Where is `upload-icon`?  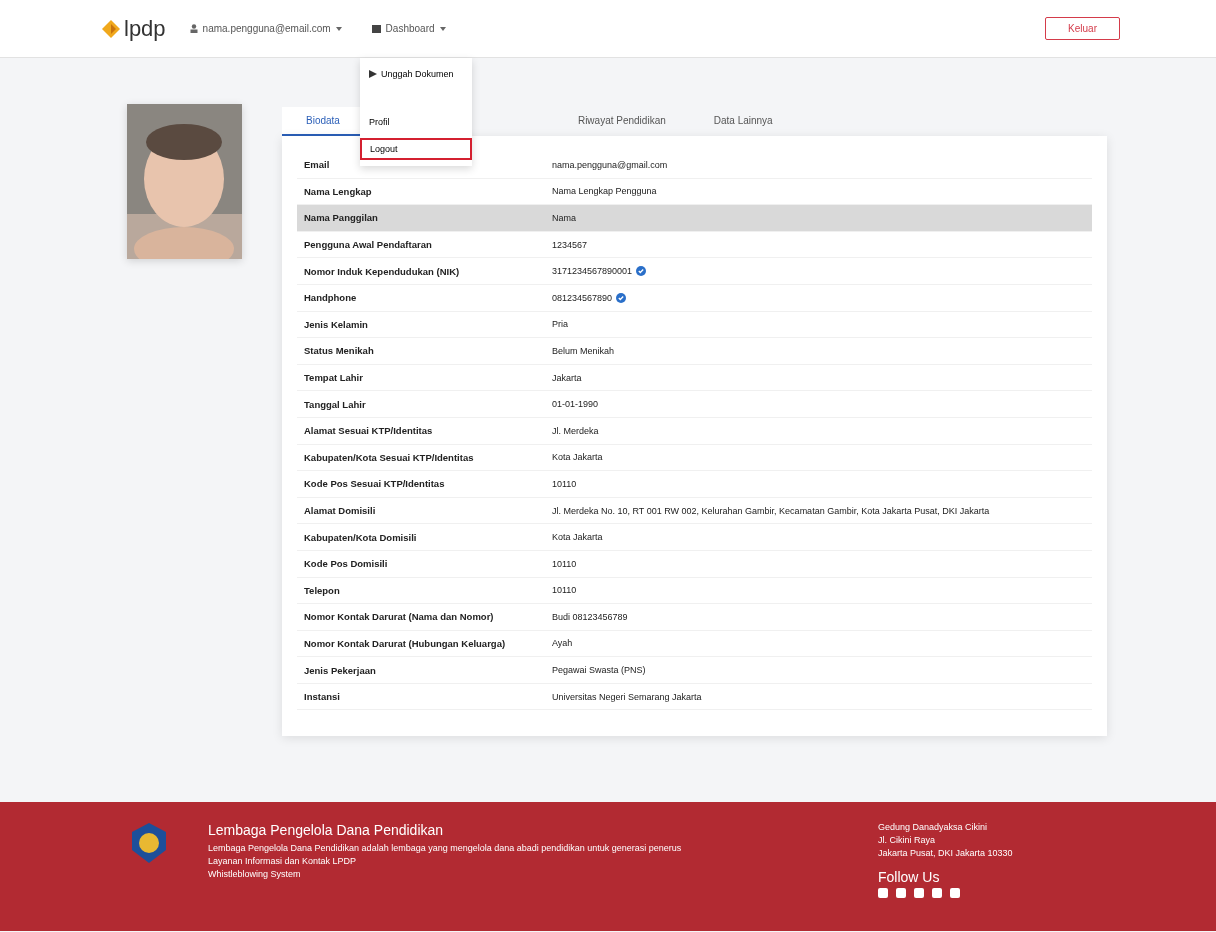
upload-icon is located at coordinates (373, 74).